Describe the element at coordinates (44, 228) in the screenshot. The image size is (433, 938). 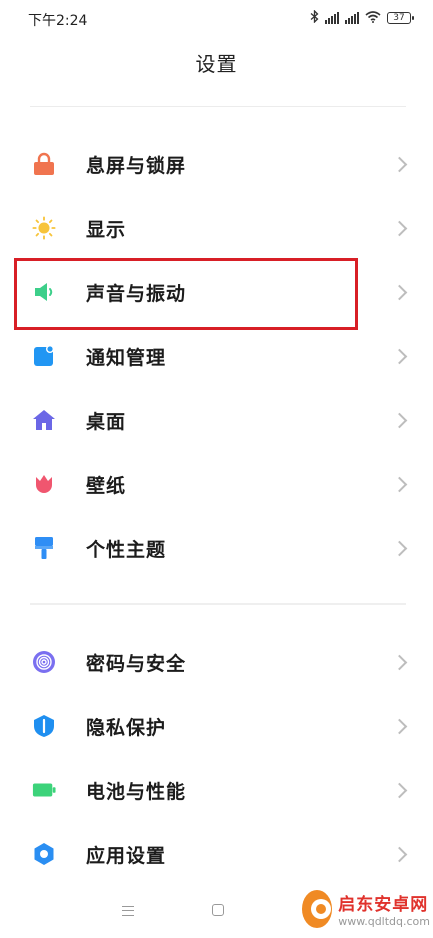
I see `sun-icon` at that location.